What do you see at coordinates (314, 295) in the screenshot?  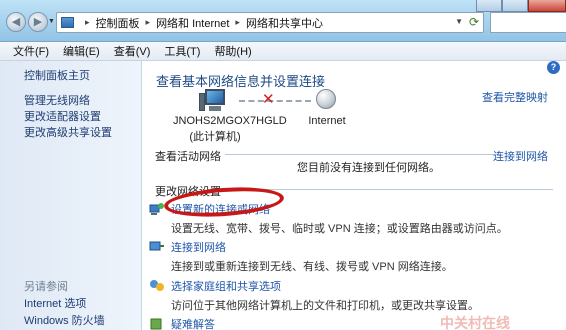 I see `task-homegroup: 选择家庭组和共享选项 访问位于其他网络计算机上的文件和打印机，或更改共享设置。` at bounding box center [314, 295].